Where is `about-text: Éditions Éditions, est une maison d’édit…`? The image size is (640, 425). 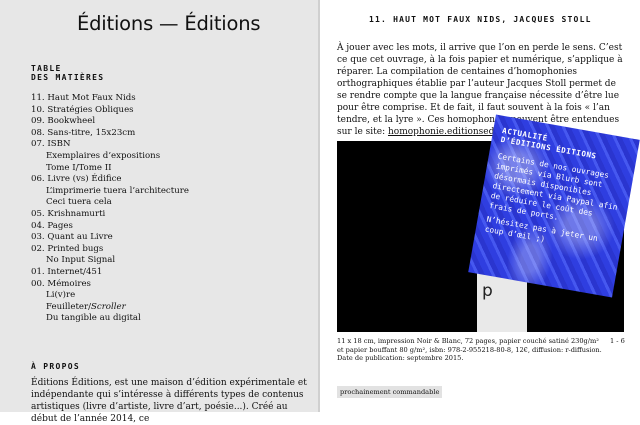 about-text: Éditions Éditions, est une maison d’édit… is located at coordinates (169, 401).